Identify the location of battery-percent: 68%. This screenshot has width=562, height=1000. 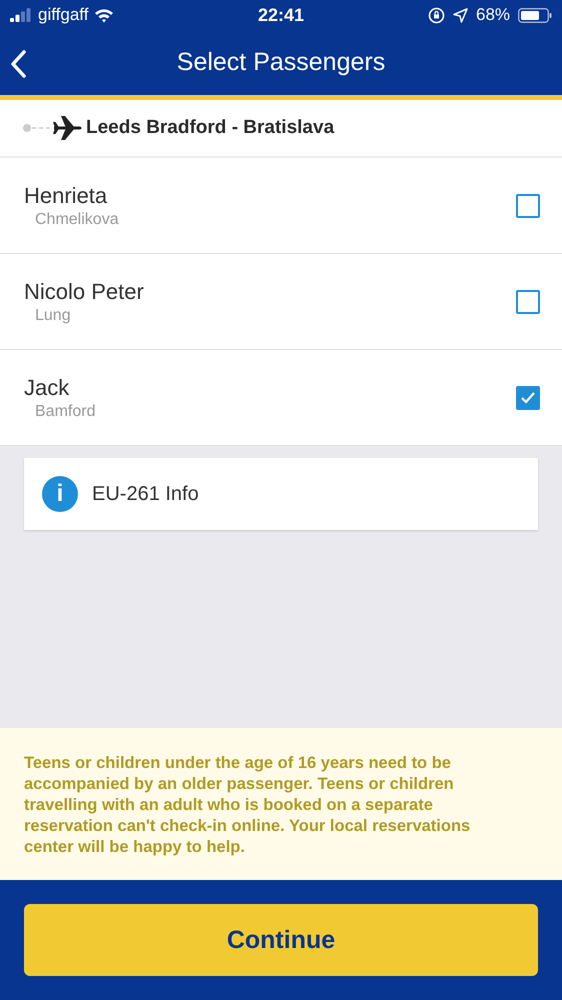
(493, 15).